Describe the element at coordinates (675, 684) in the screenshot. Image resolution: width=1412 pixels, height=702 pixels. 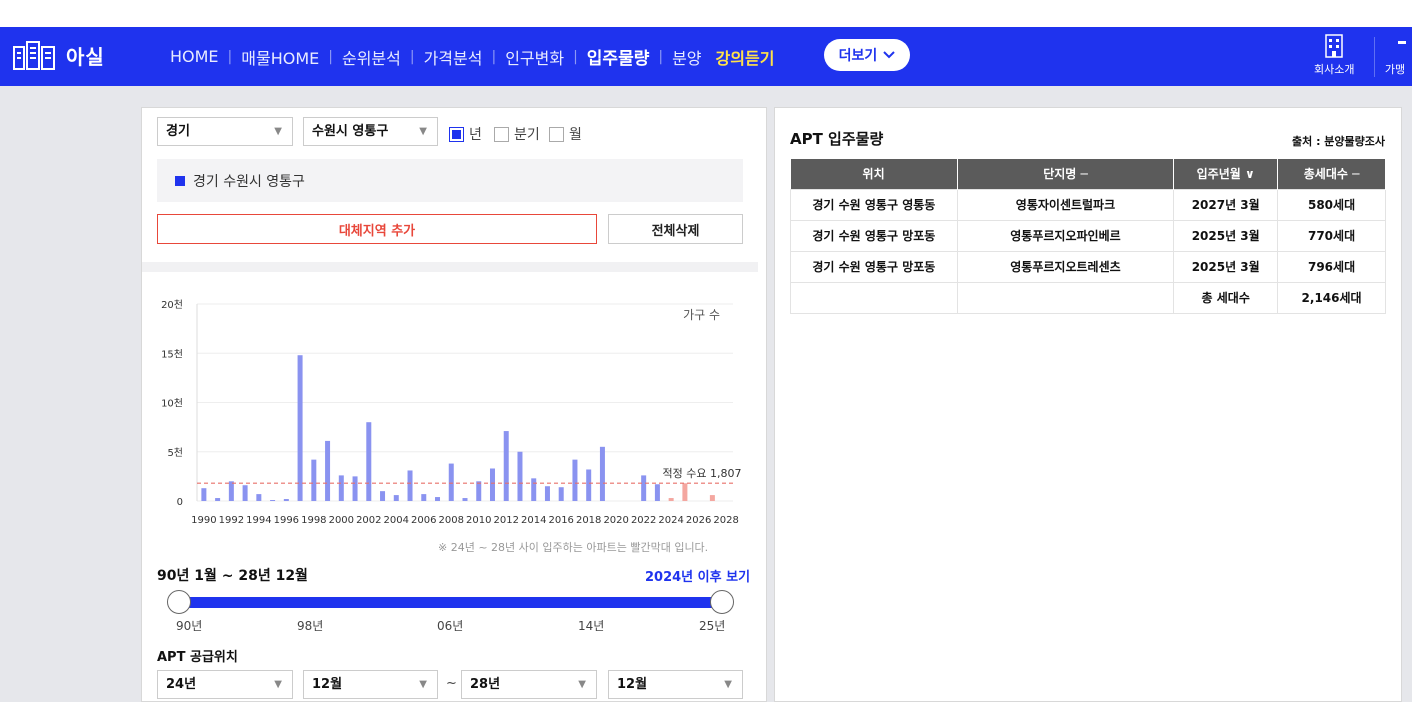
I see `to-month-select: 12월 ▼` at that location.